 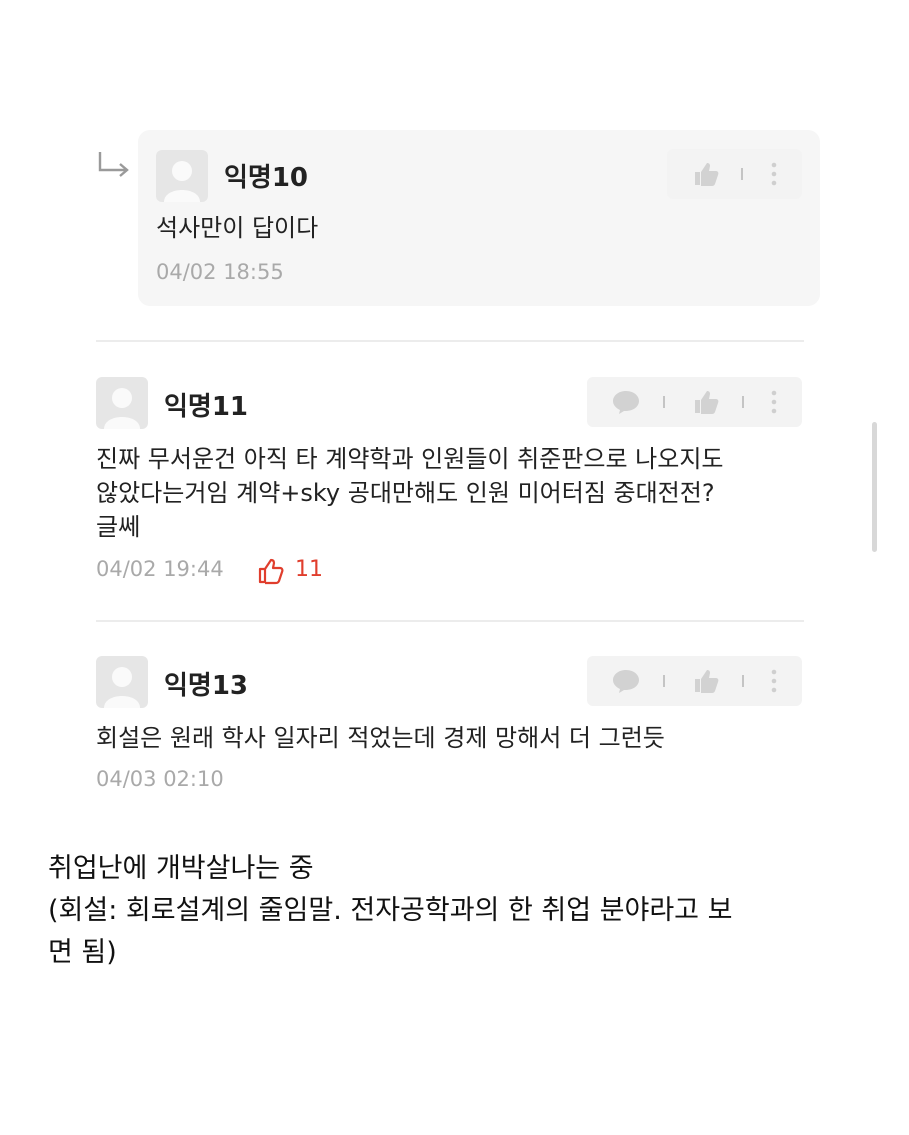 What do you see at coordinates (266, 178) in the screenshot?
I see `comment-author: 익명10` at bounding box center [266, 178].